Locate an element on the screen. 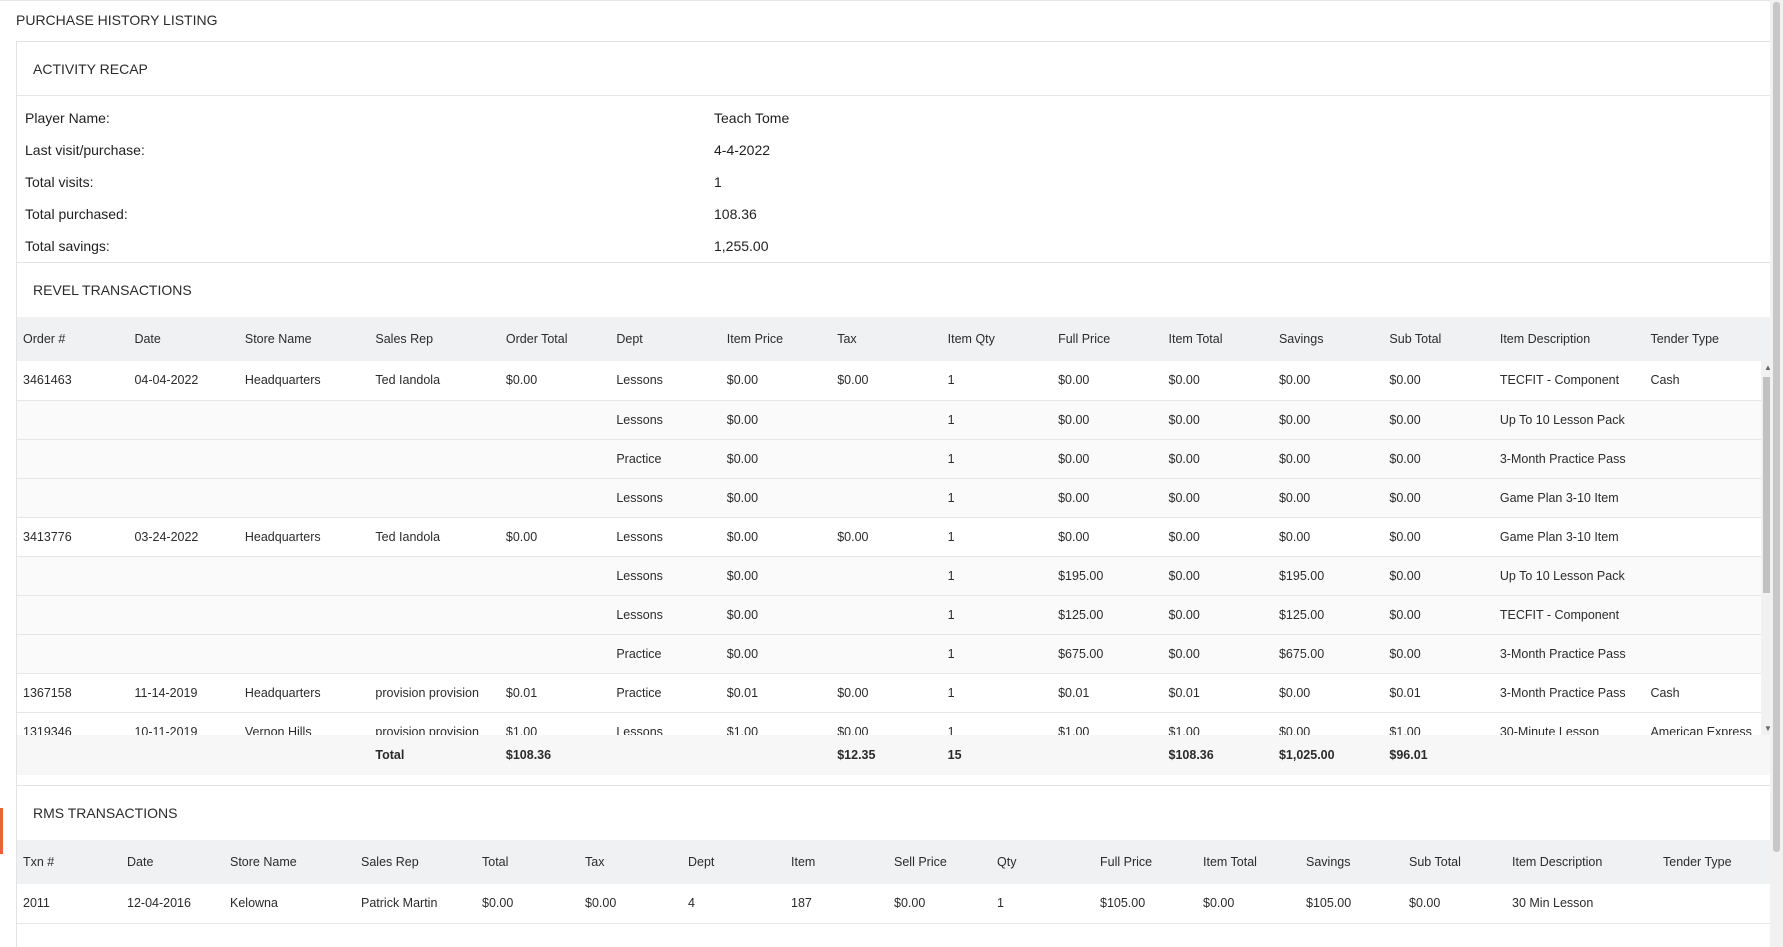 The width and height of the screenshot is (1783, 947). total-tender-type is located at coordinates (1709, 755).